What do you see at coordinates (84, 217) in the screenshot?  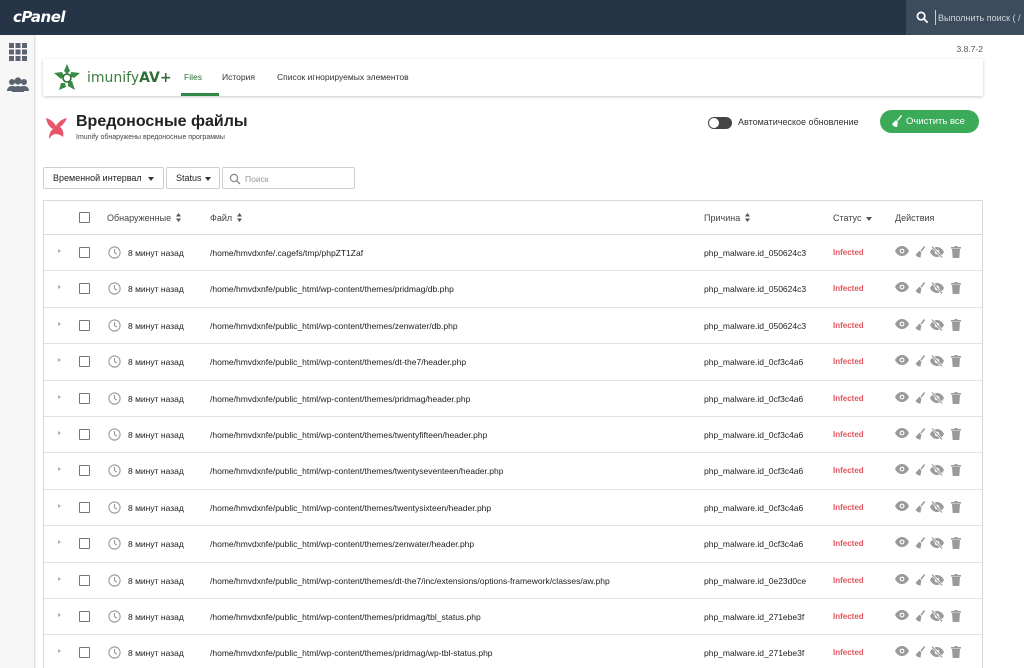 I see `select-all-checkbox` at bounding box center [84, 217].